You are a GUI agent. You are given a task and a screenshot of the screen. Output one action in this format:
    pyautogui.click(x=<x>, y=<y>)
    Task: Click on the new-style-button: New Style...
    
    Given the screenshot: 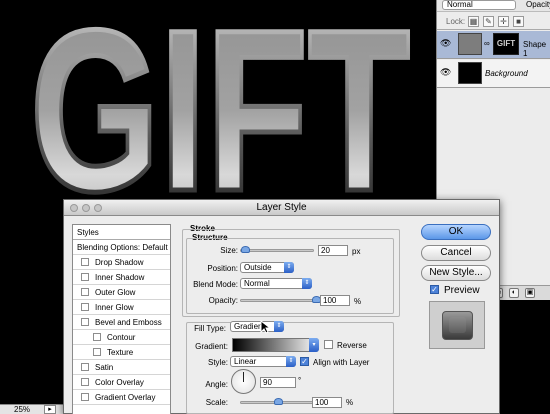 What is the action you would take?
    pyautogui.click(x=456, y=273)
    